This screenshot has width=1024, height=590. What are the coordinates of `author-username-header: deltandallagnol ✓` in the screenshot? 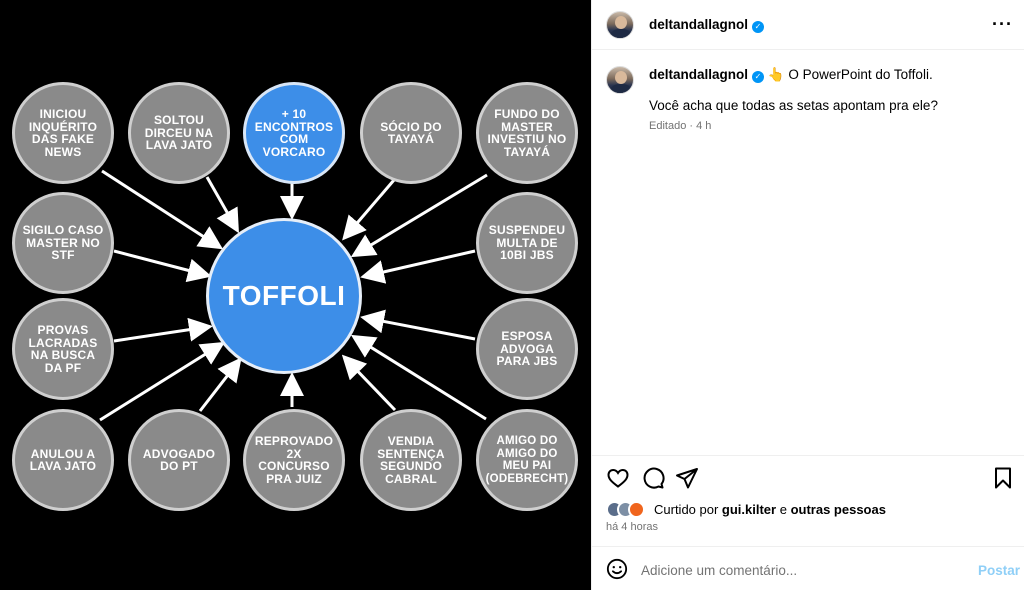 It's located at (707, 25).